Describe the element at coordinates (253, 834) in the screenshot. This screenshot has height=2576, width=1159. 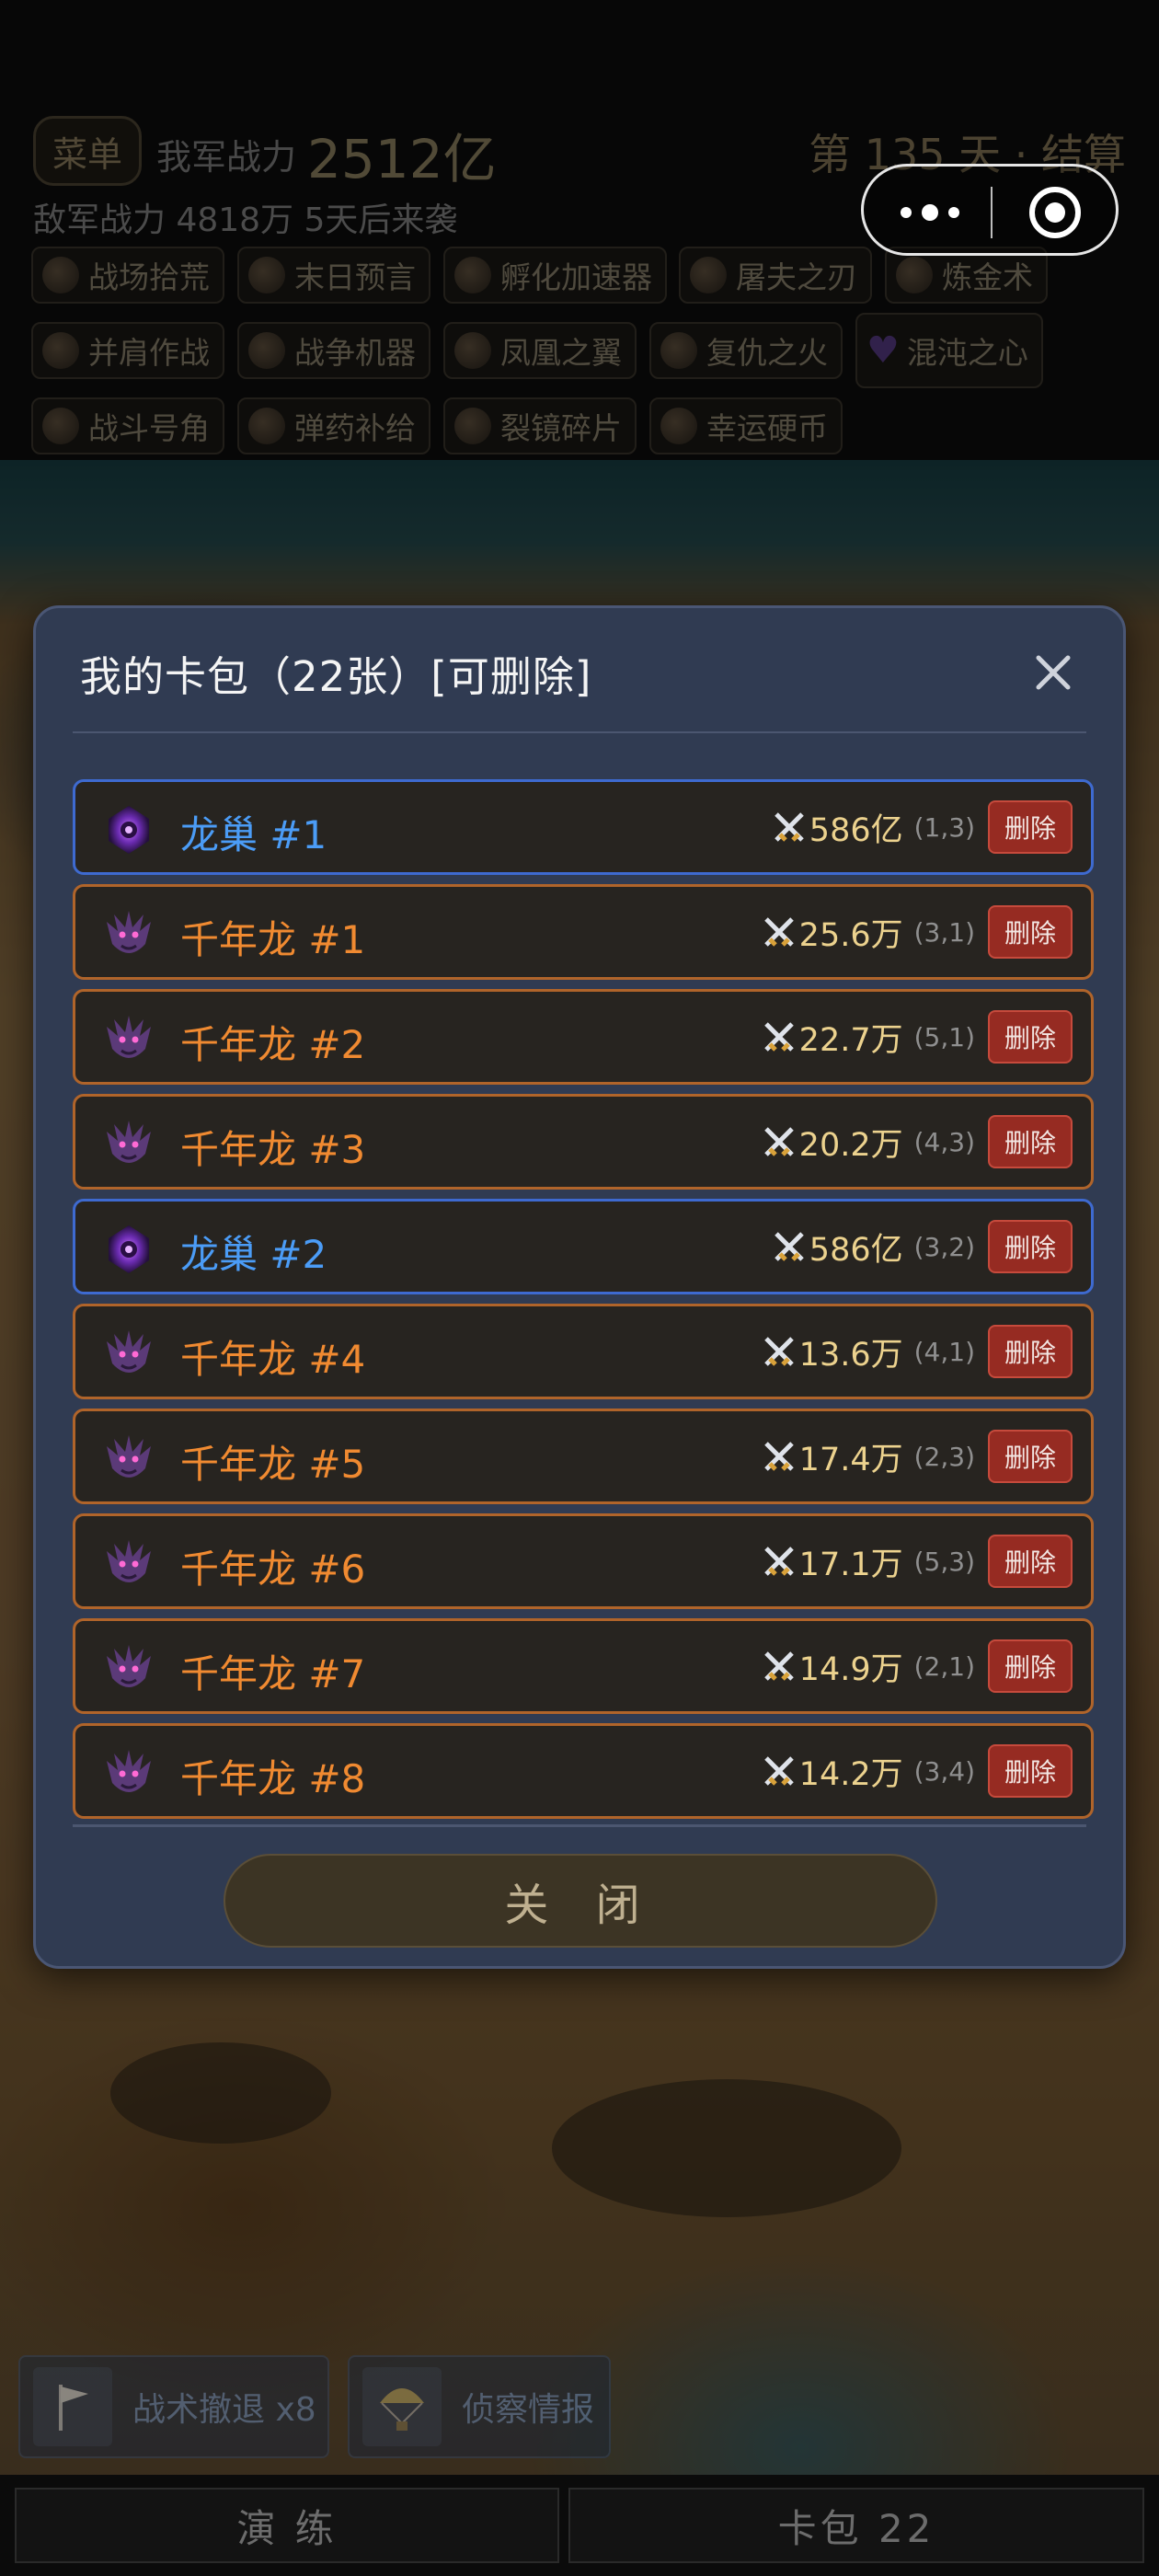
I see `card-name: 龙巢 #1` at that location.